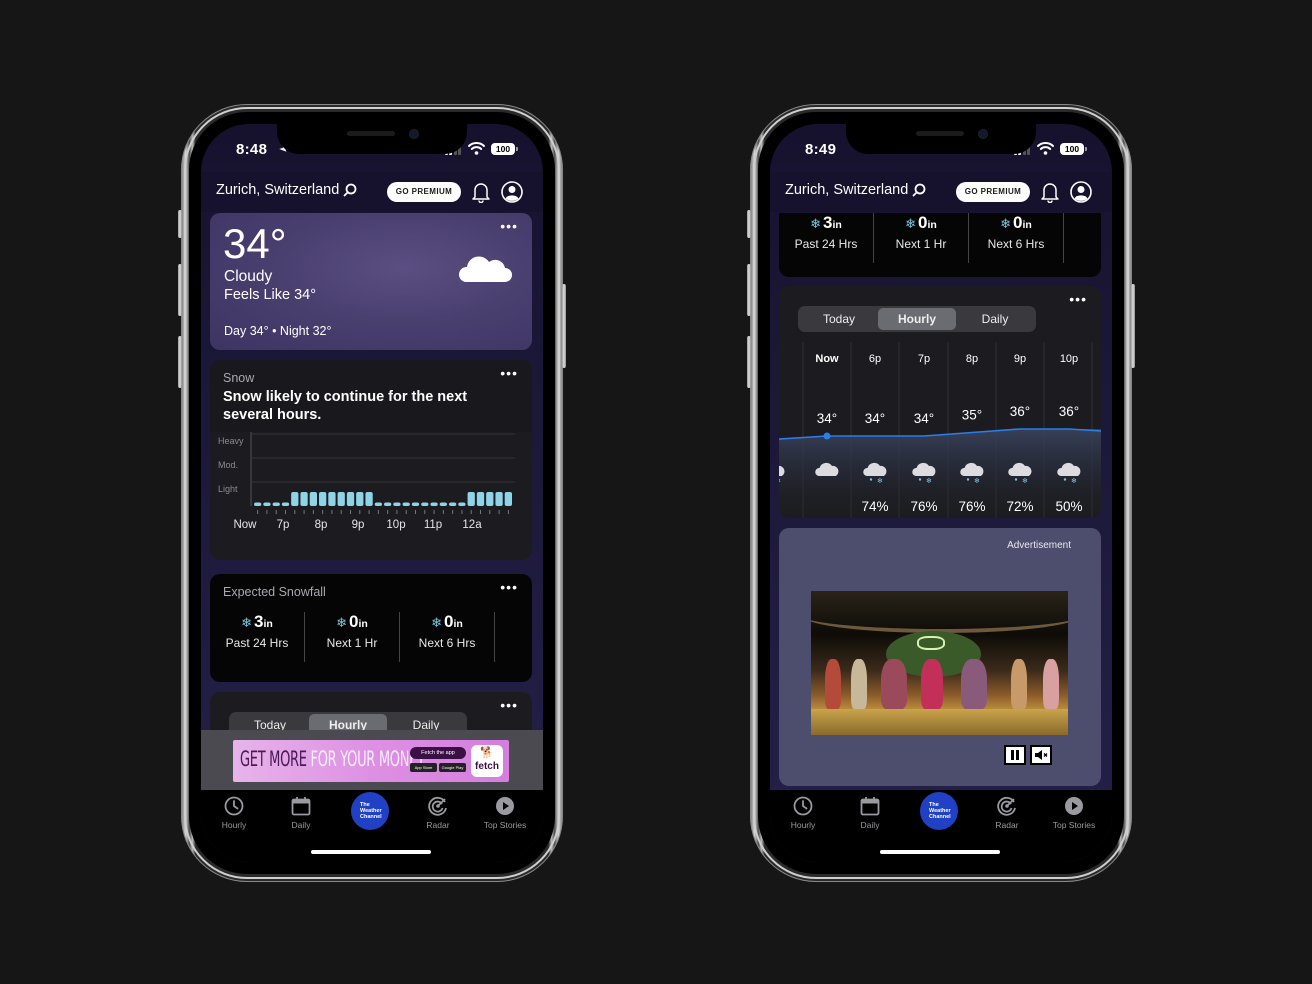 This screenshot has width=1312, height=984. What do you see at coordinates (939, 663) in the screenshot?
I see `ad-video` at bounding box center [939, 663].